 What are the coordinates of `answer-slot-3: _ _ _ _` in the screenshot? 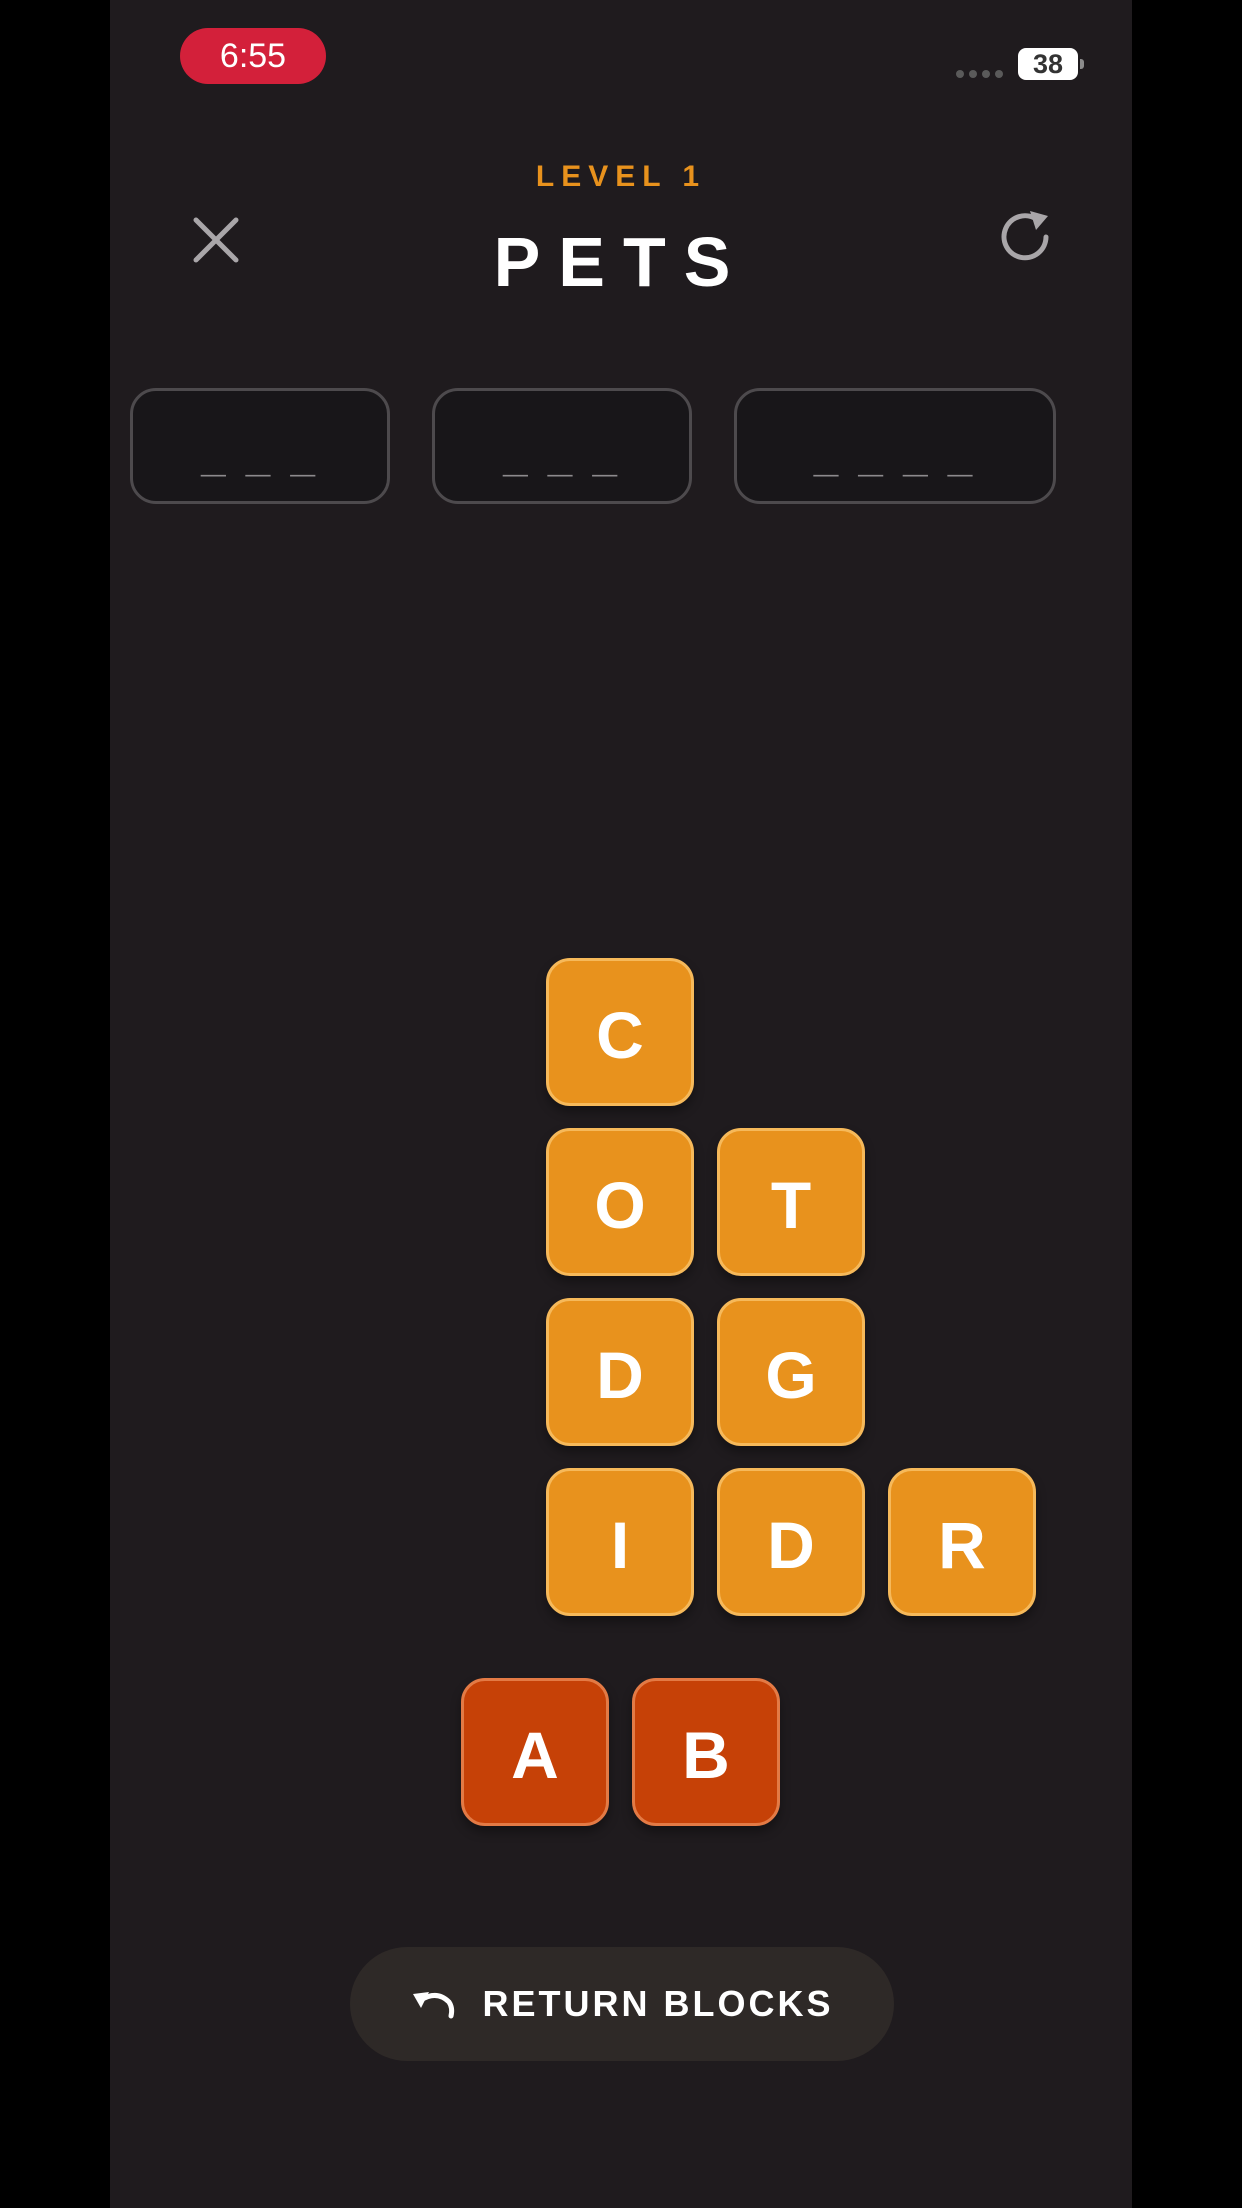 It's located at (895, 446).